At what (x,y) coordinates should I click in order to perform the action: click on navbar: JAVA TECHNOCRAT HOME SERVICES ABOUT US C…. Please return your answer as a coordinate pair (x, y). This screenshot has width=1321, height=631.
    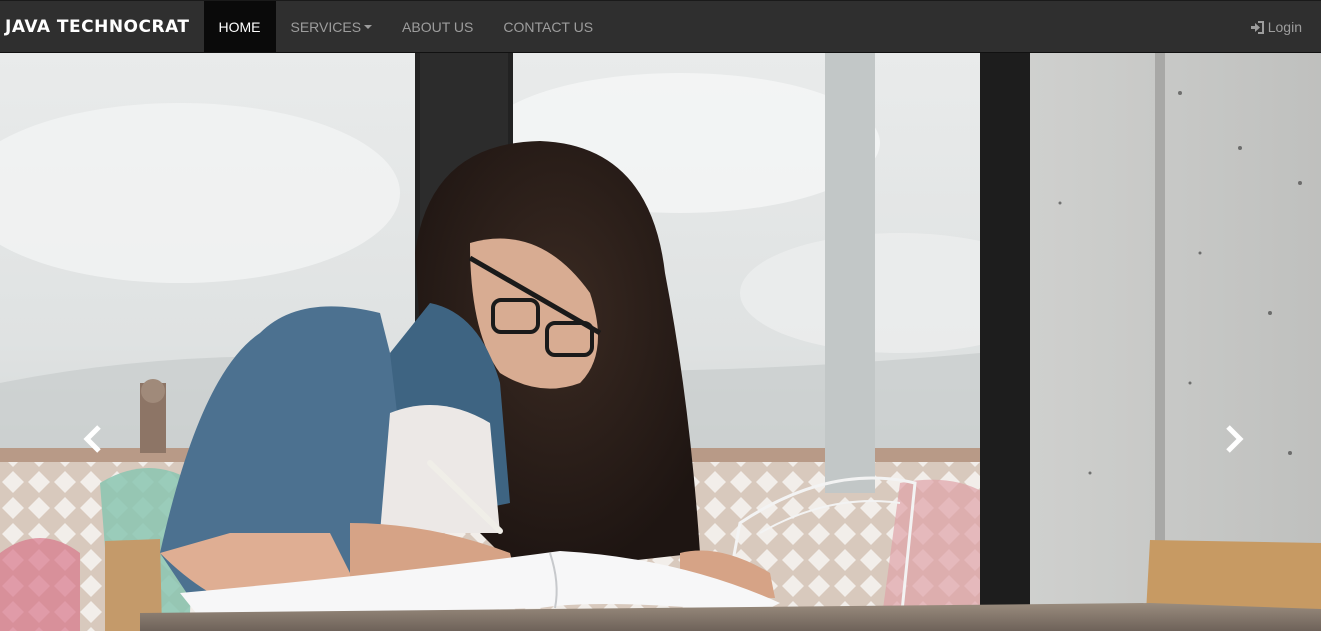
    Looking at the image, I should click on (660, 26).